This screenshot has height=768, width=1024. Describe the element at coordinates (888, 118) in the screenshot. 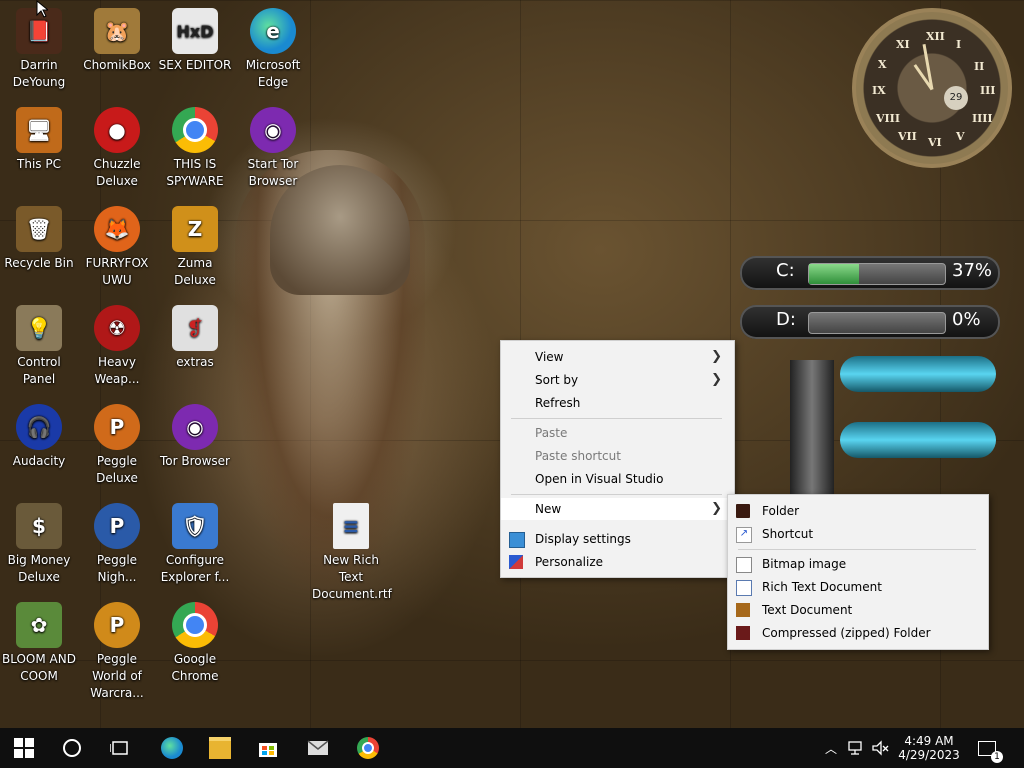

I see `clock-numeral: VIII` at that location.